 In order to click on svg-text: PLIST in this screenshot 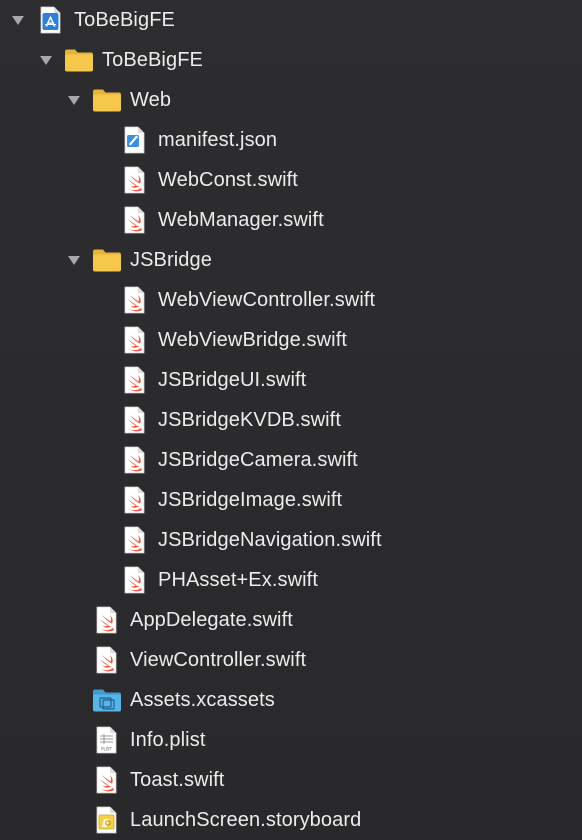, I will do `click(106, 749)`.